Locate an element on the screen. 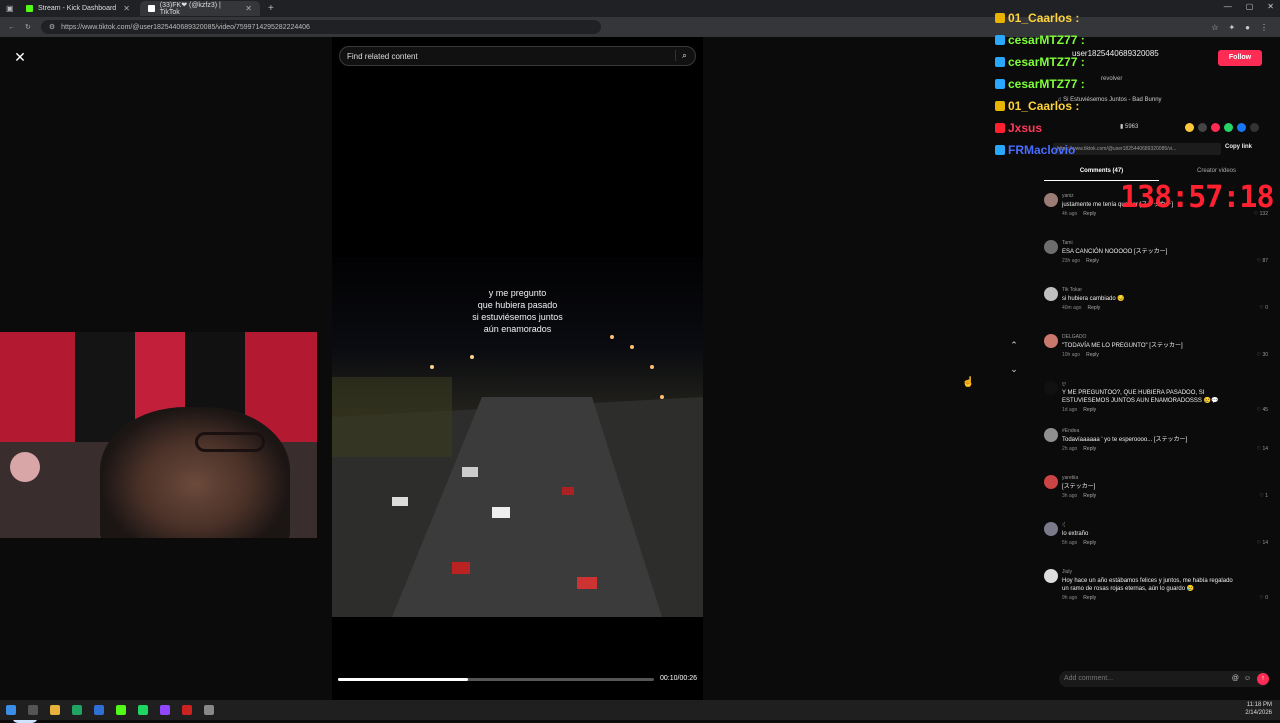 The width and height of the screenshot is (1280, 723). star-icon: ☆ is located at coordinates (1214, 27).